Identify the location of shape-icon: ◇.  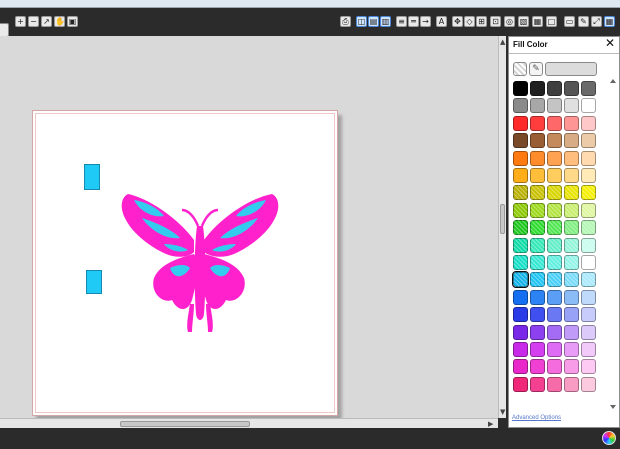
(469, 21).